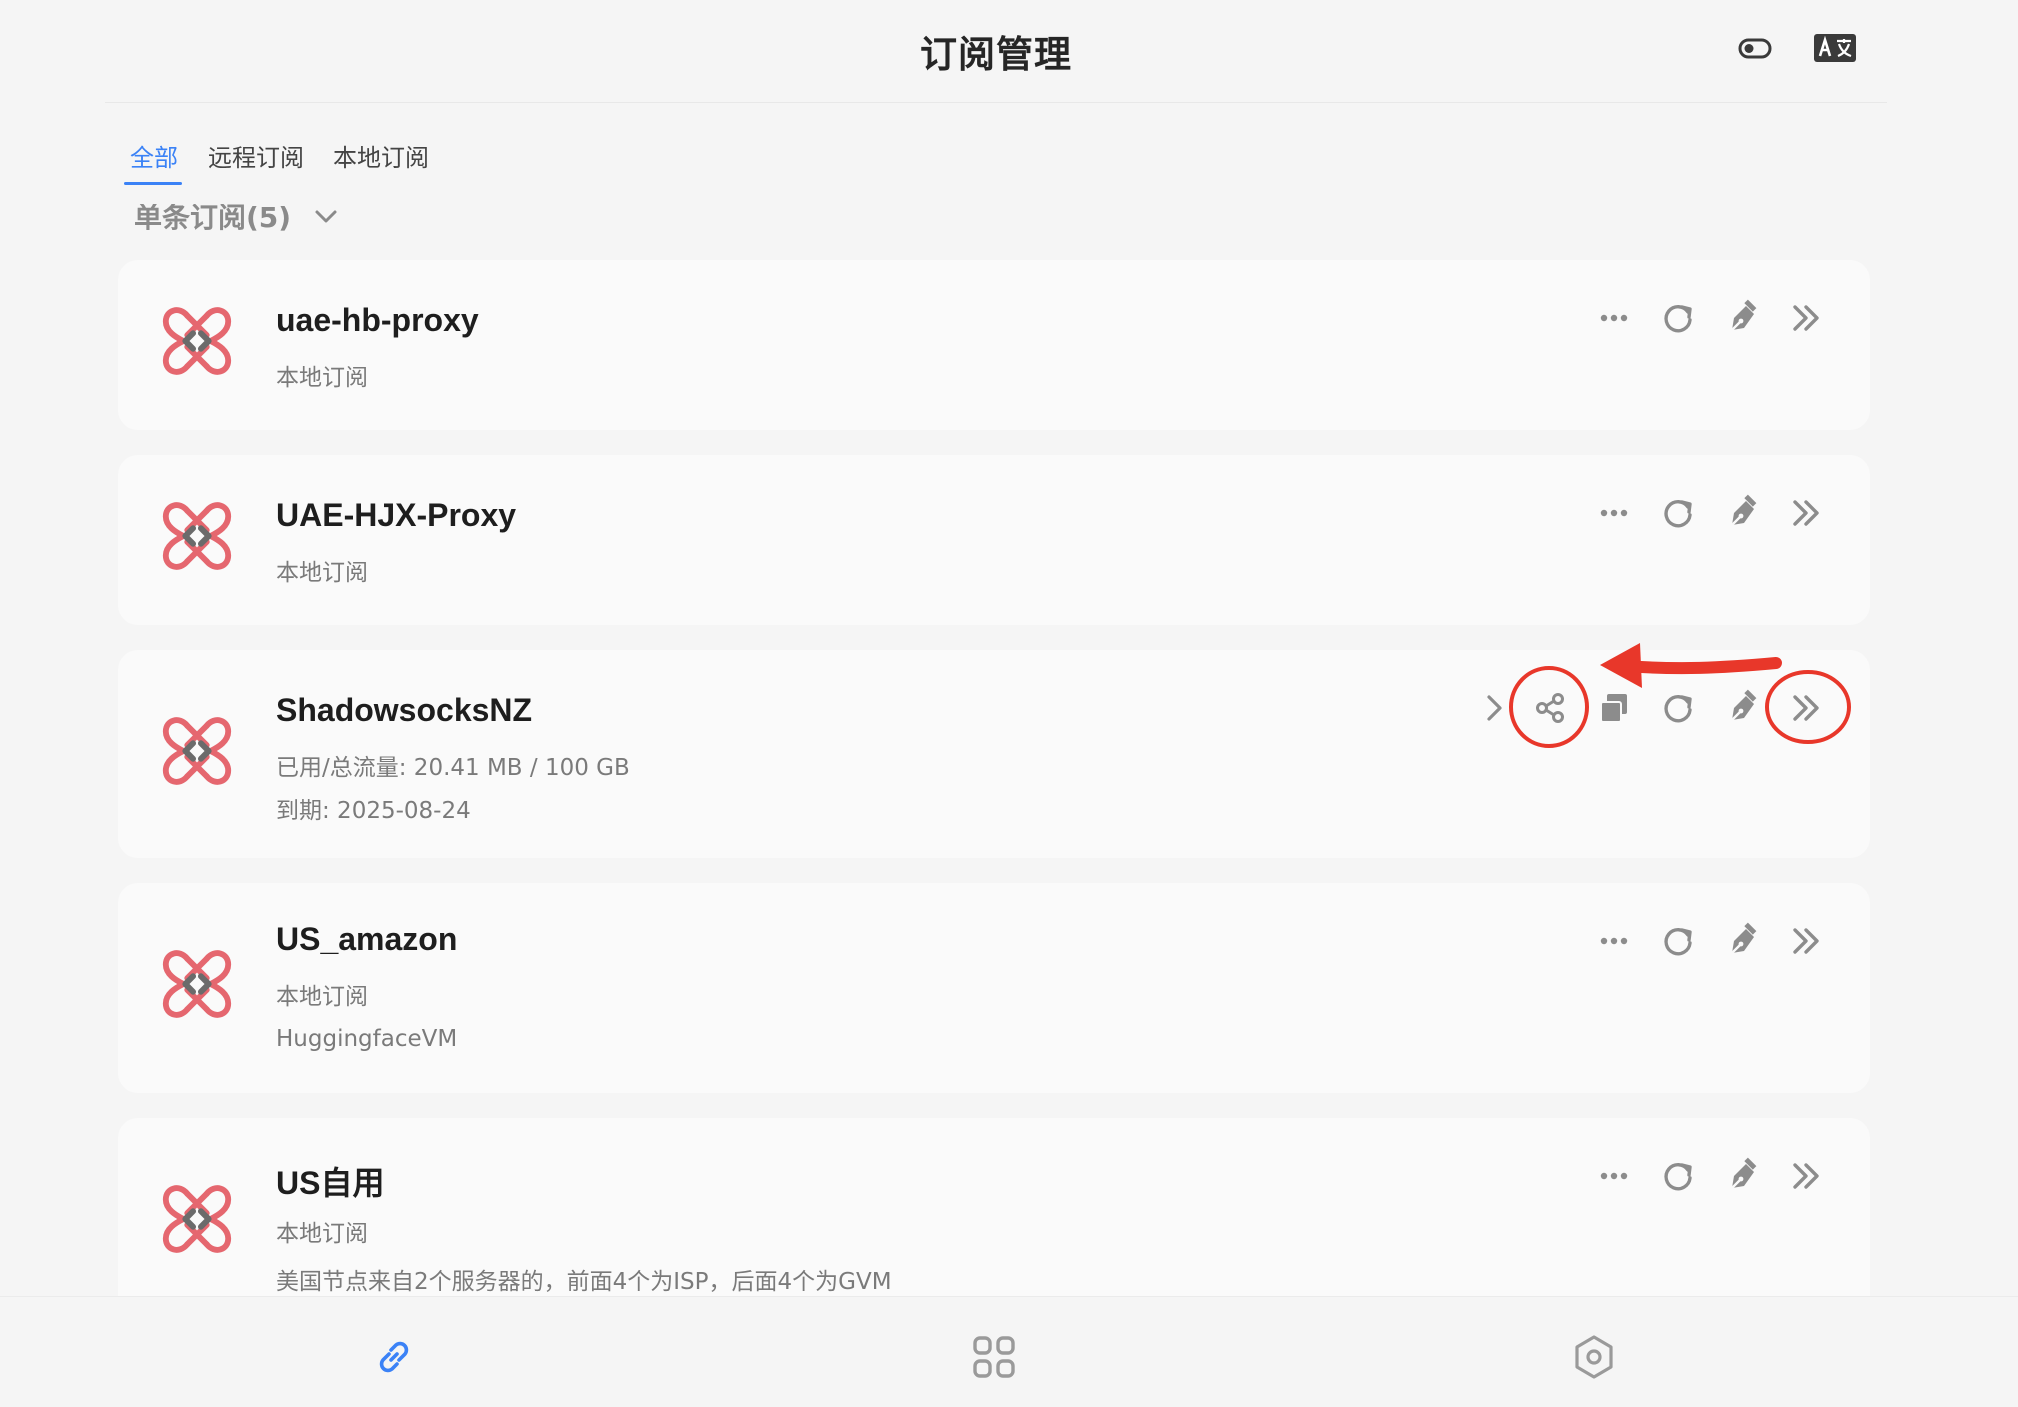 The height and width of the screenshot is (1407, 2018). Describe the element at coordinates (1755, 48) in the screenshot. I see `theme-toggle-icon` at that location.